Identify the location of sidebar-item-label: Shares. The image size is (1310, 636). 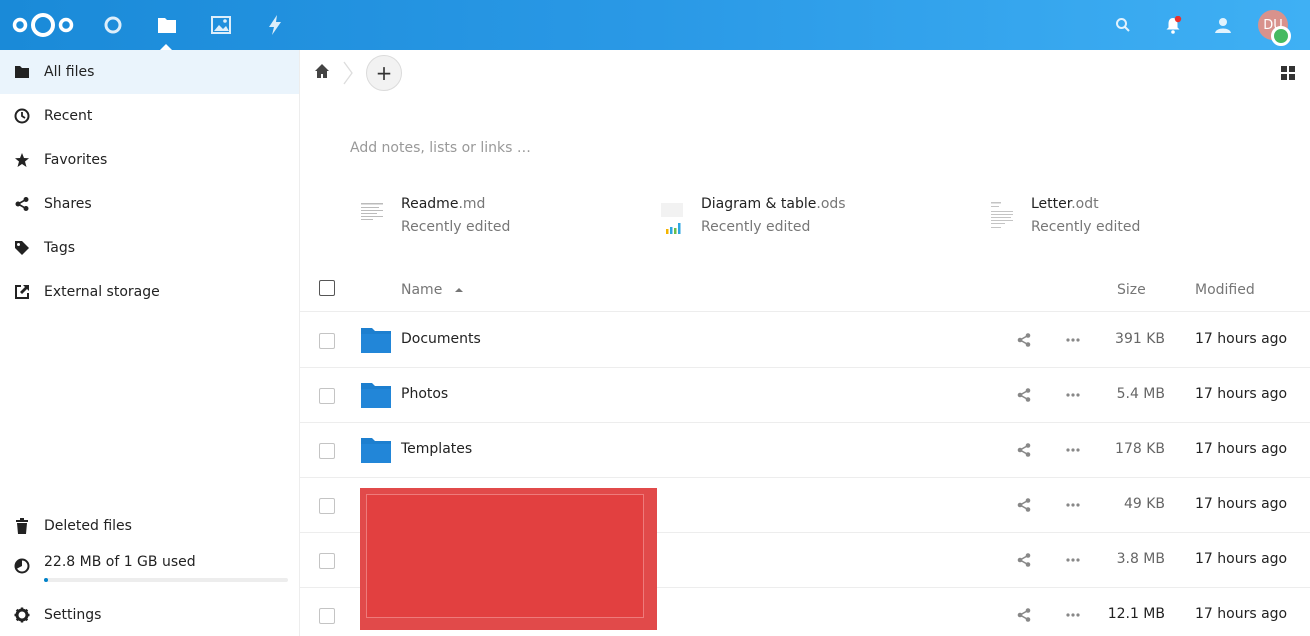
(68, 204).